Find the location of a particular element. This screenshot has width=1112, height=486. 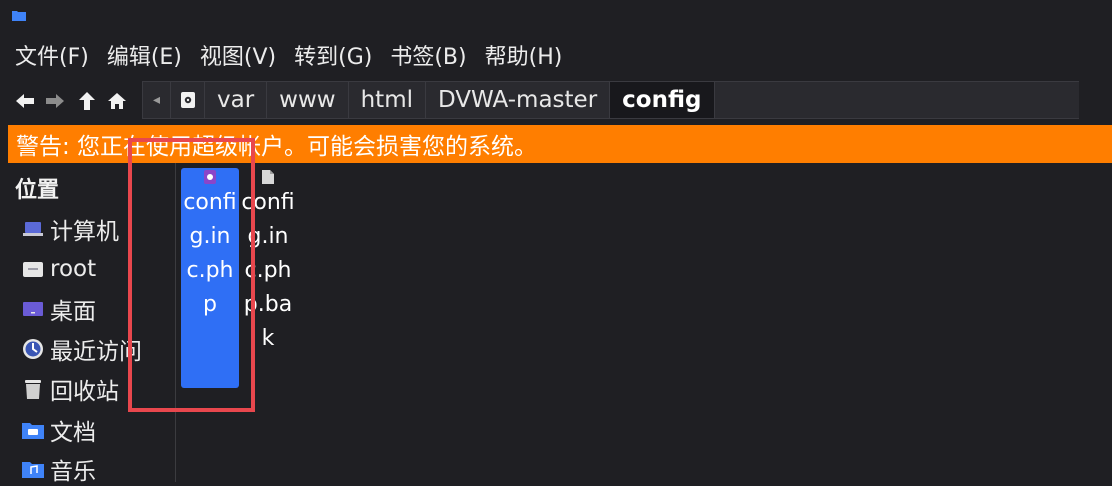

places-sidebar: 位置 计算机 root 桌面 最近访问 回收站 文档 音乐 is located at coordinates (88, 324).